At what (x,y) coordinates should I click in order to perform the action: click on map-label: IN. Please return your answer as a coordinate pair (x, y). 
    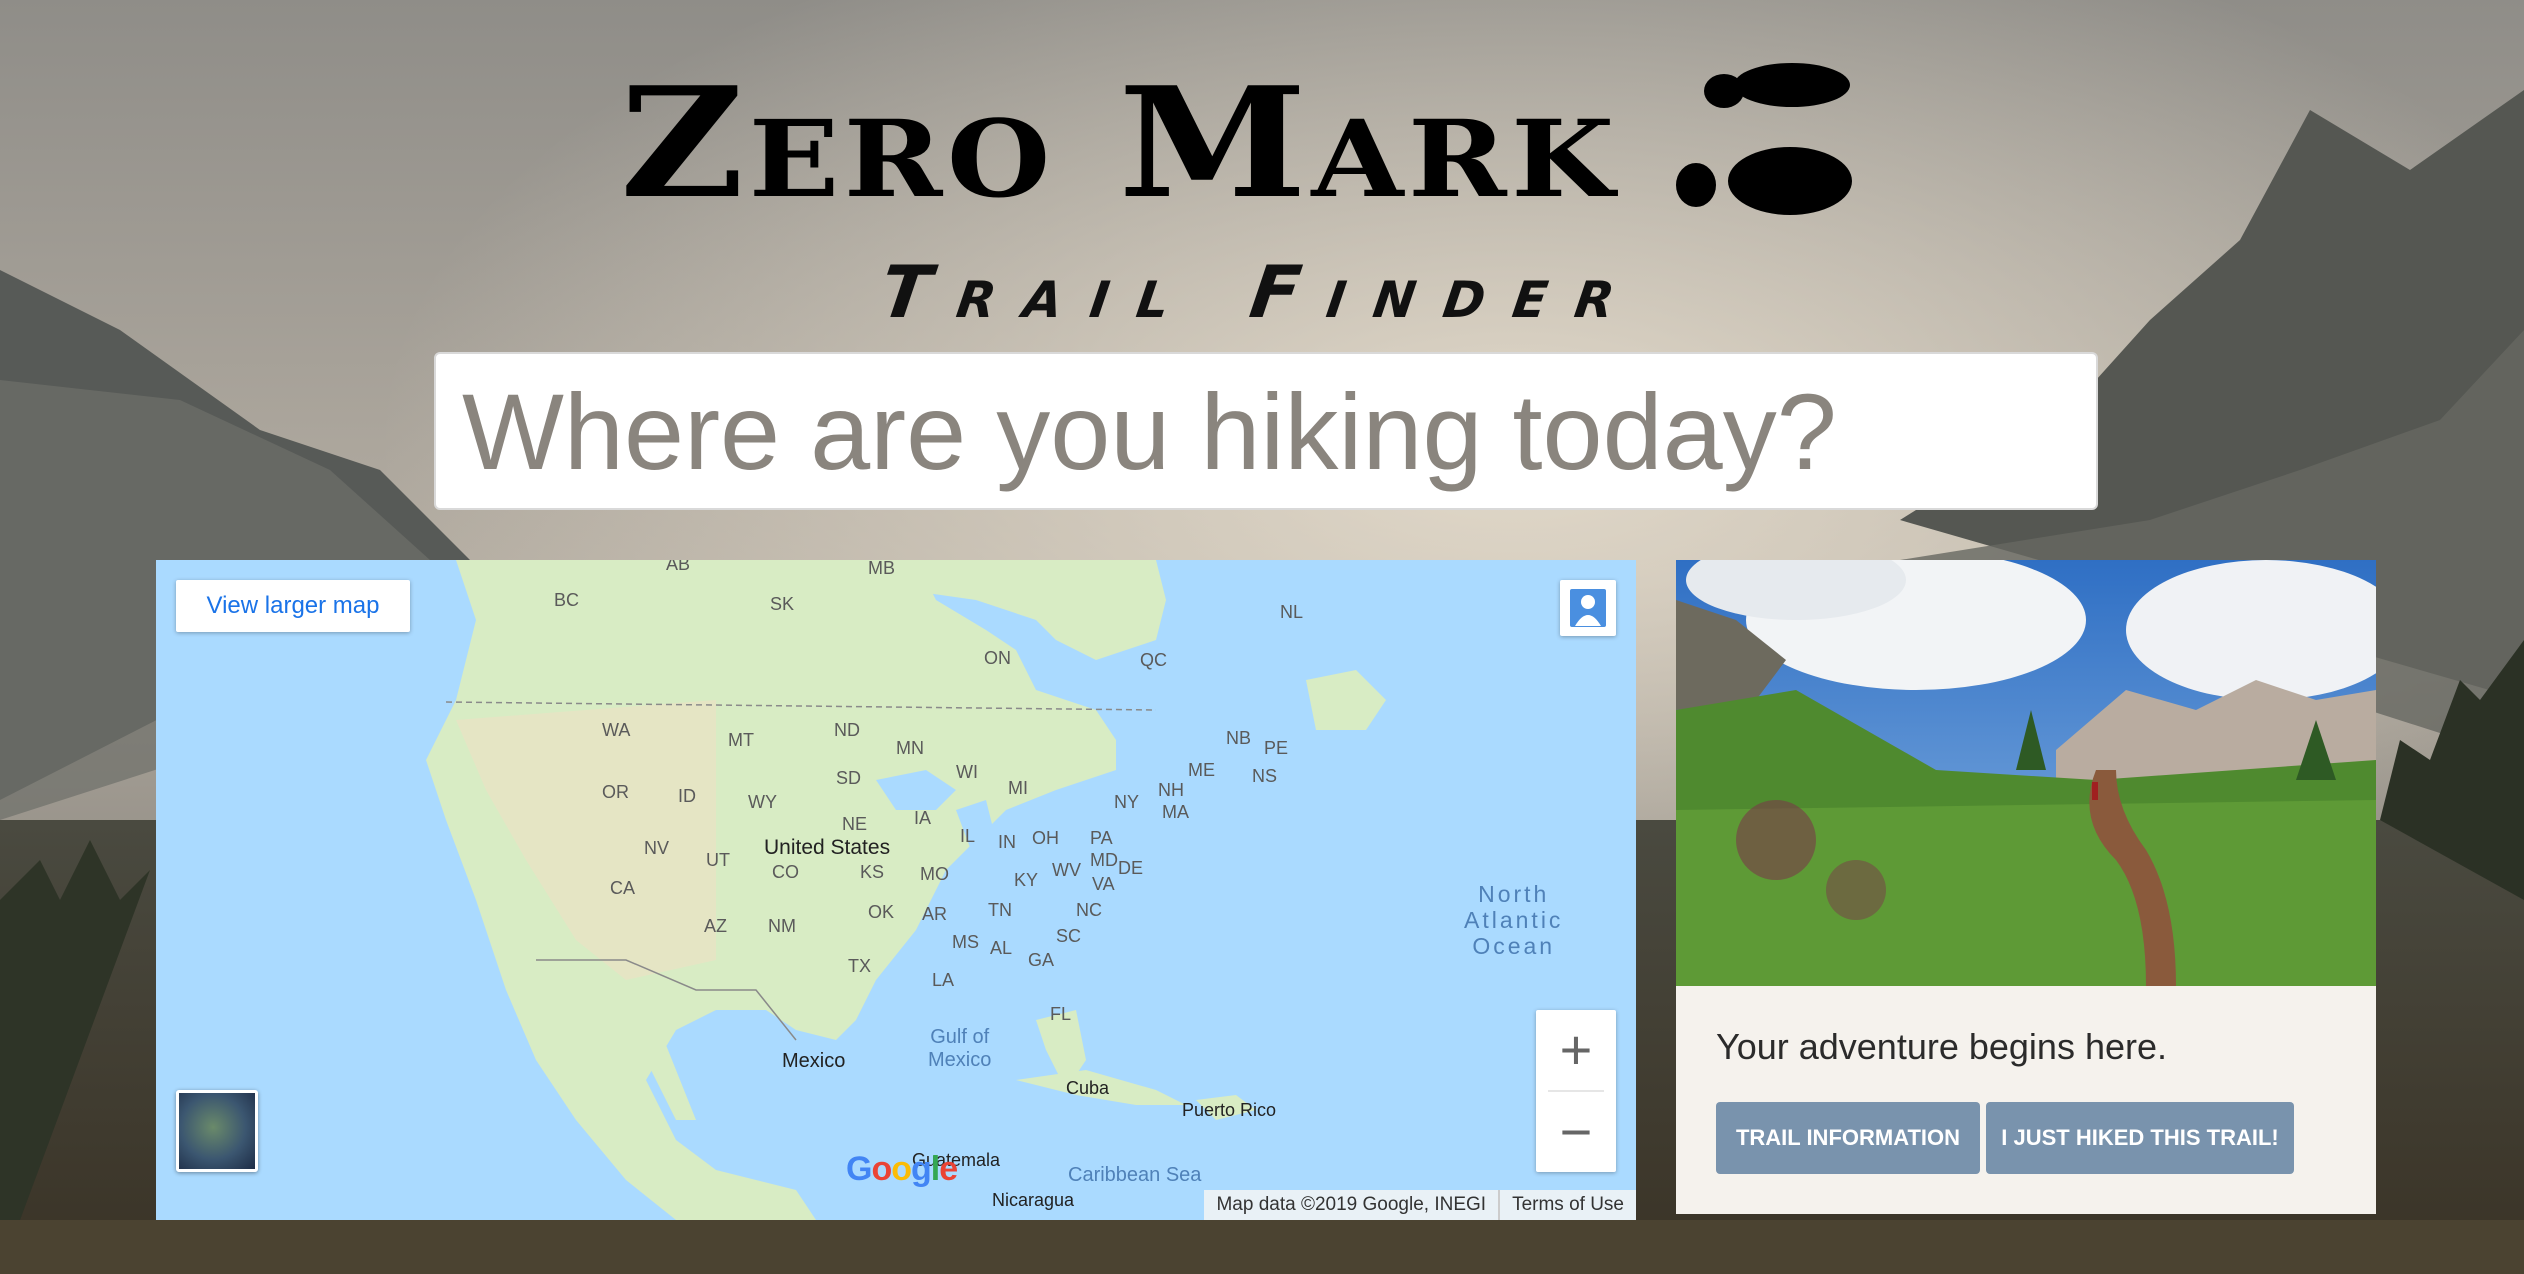
    Looking at the image, I should click on (1007, 842).